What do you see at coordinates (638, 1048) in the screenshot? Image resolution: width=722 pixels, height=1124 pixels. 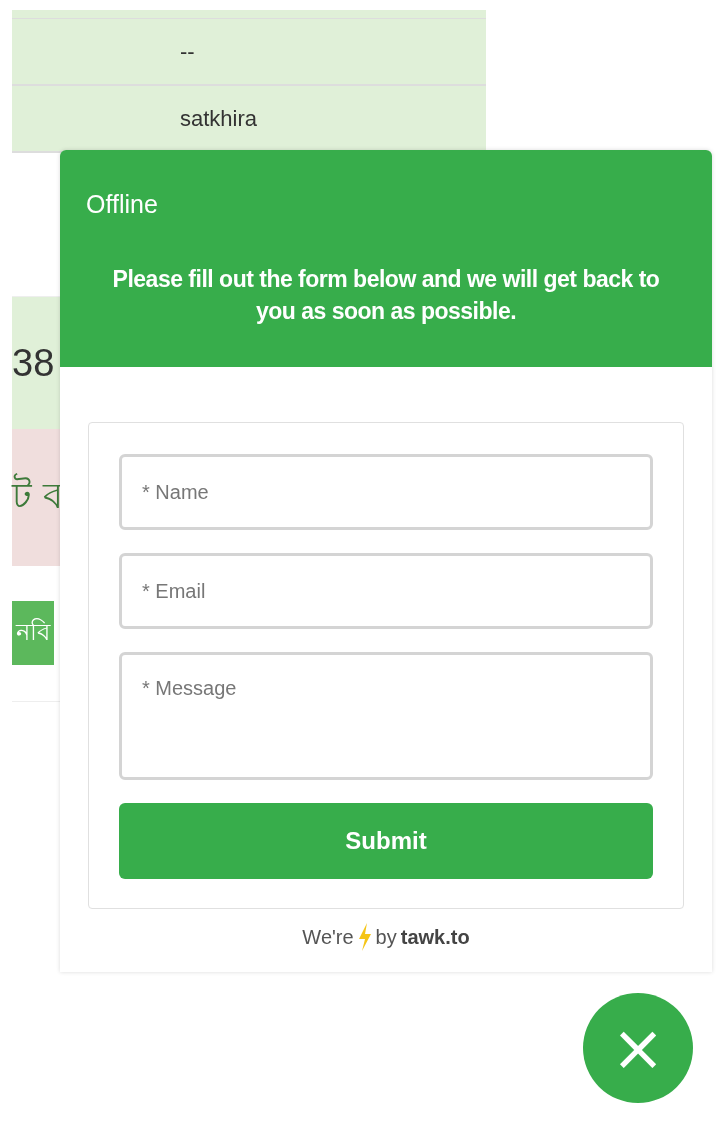 I see `close-button: ×` at bounding box center [638, 1048].